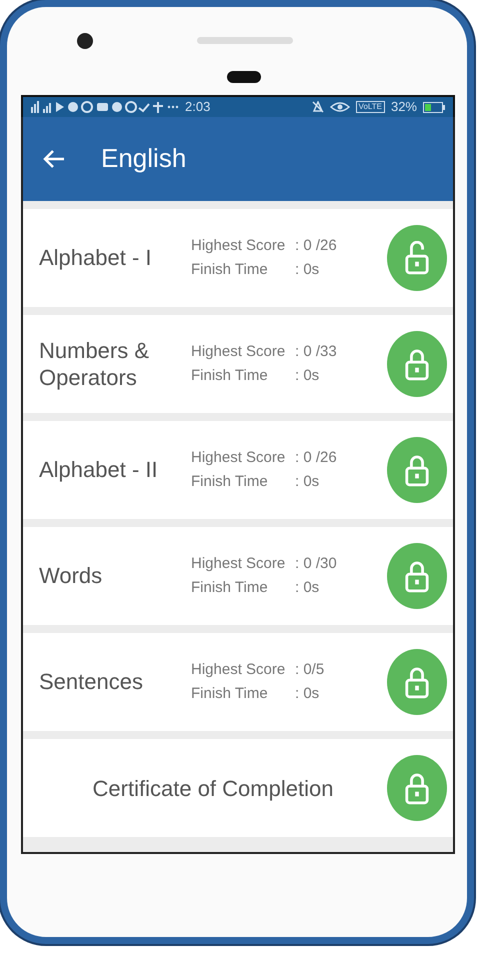 This screenshot has width=480, height=960. I want to click on list-row: Alphabet - II Highest Score : 0 /26 Finish Time : 0s, so click(238, 470).